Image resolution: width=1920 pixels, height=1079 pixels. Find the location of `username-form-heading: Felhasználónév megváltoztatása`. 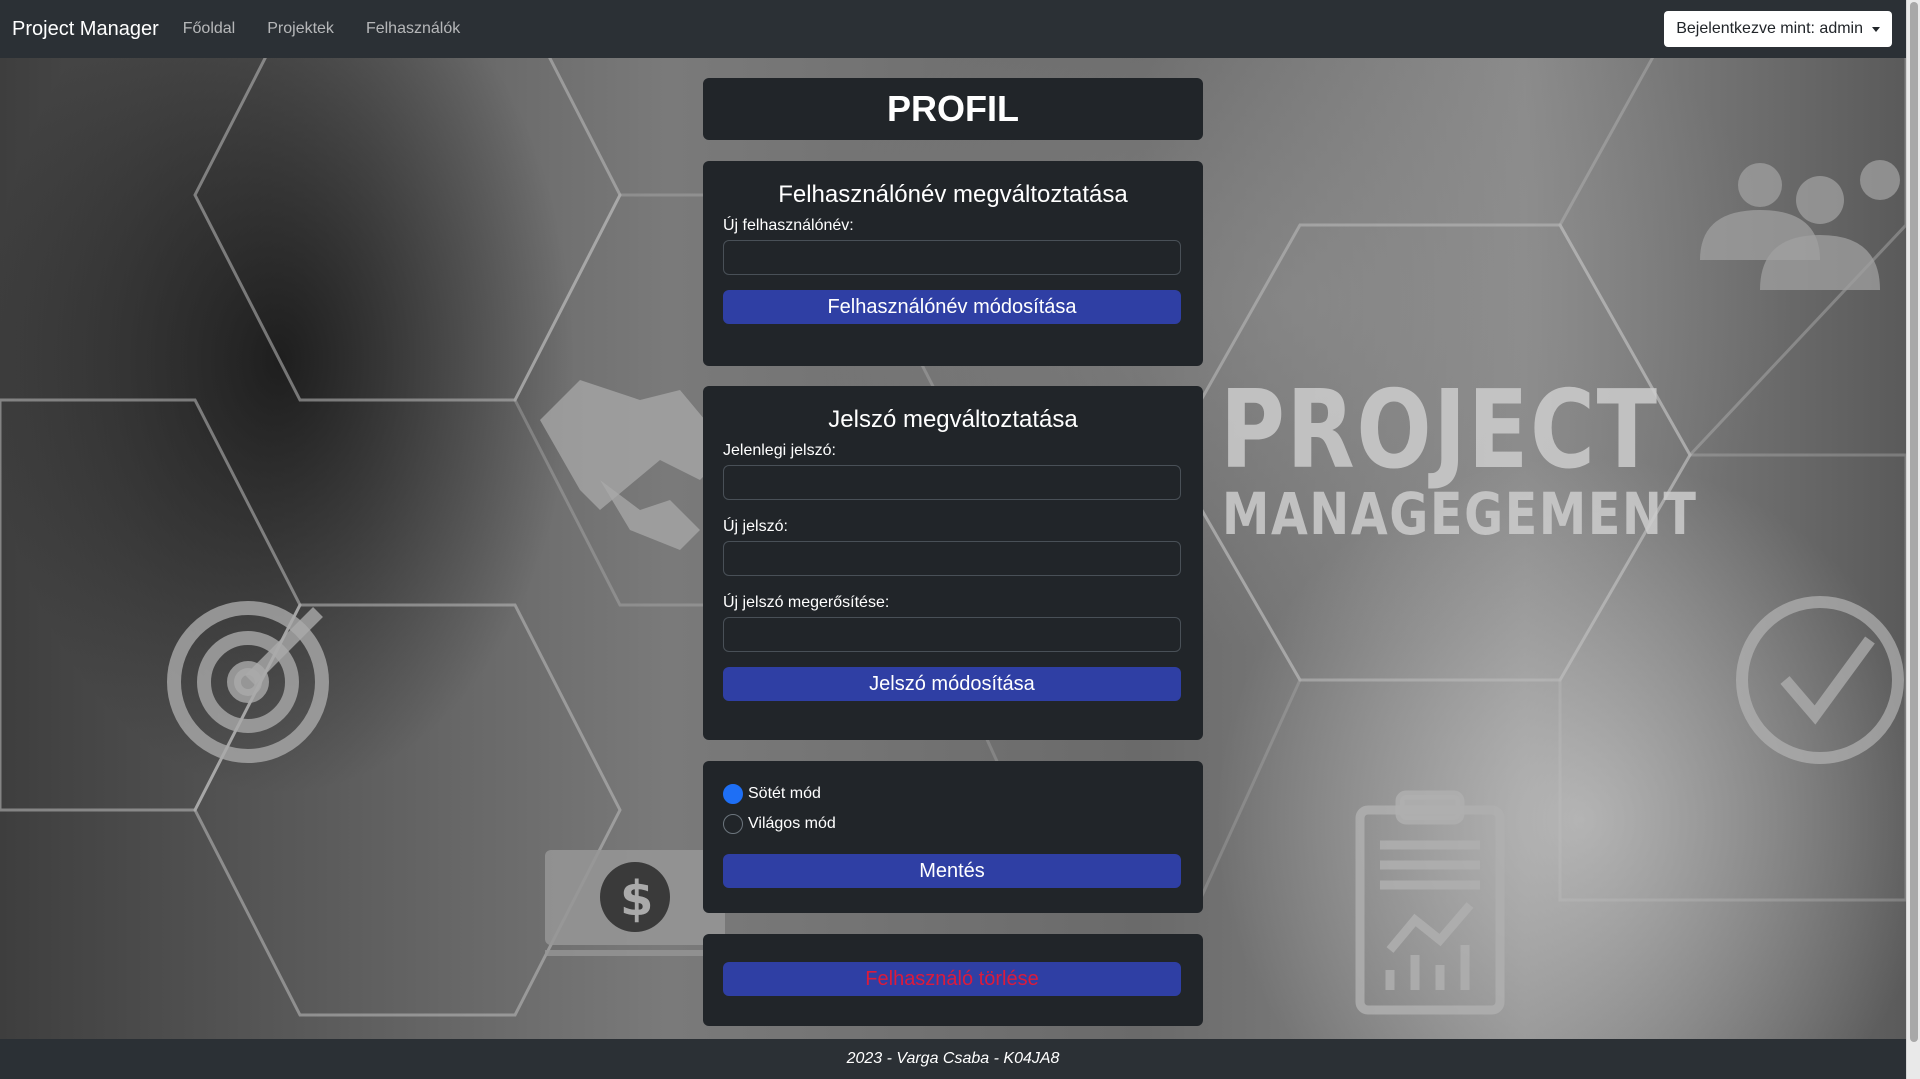

username-form-heading: Felhasználónév megváltoztatása is located at coordinates (953, 194).